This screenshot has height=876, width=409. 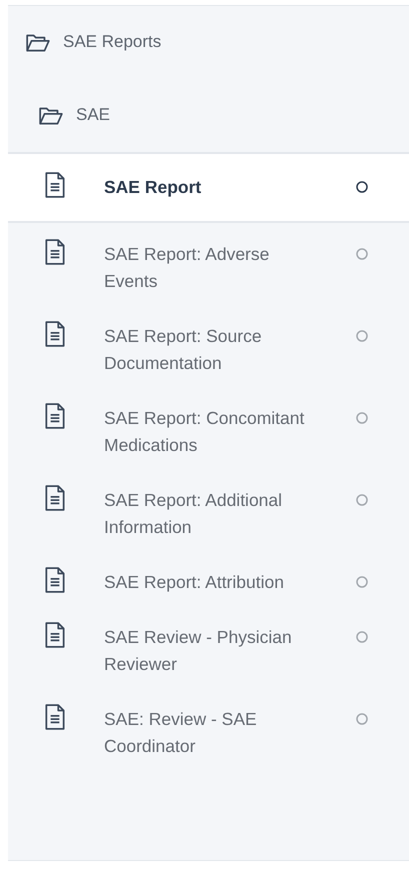 I want to click on document-item: SAE Report, so click(x=208, y=187).